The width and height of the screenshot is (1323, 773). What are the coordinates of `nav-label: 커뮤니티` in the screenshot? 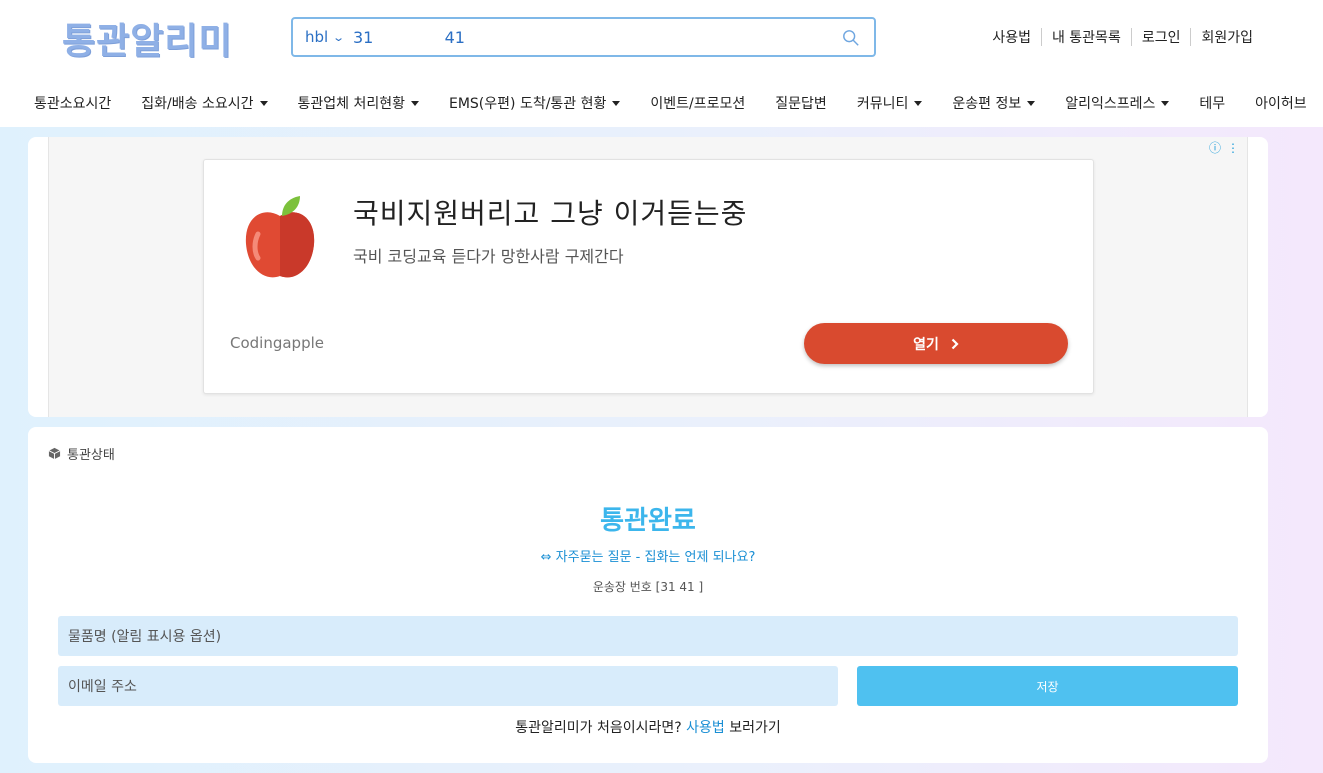 It's located at (882, 104).